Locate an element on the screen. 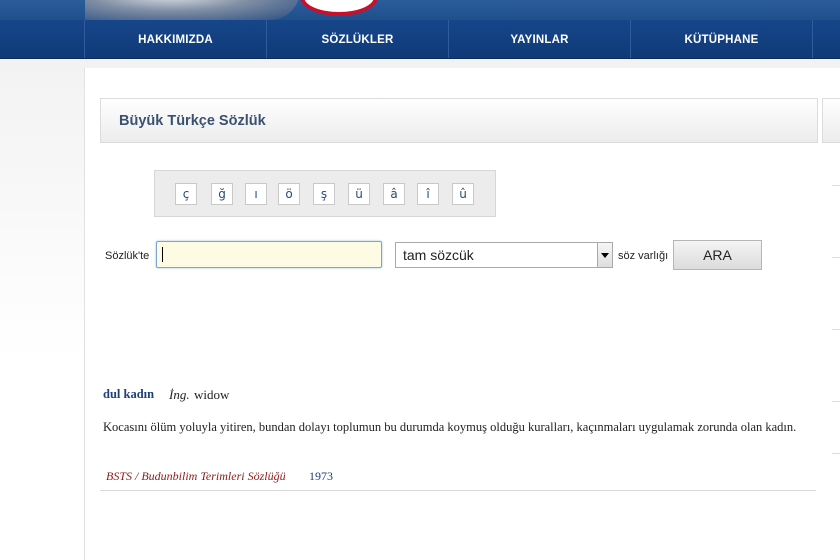 This screenshot has height=560, width=840. char-button-s-cedilla: ş is located at coordinates (324, 194).